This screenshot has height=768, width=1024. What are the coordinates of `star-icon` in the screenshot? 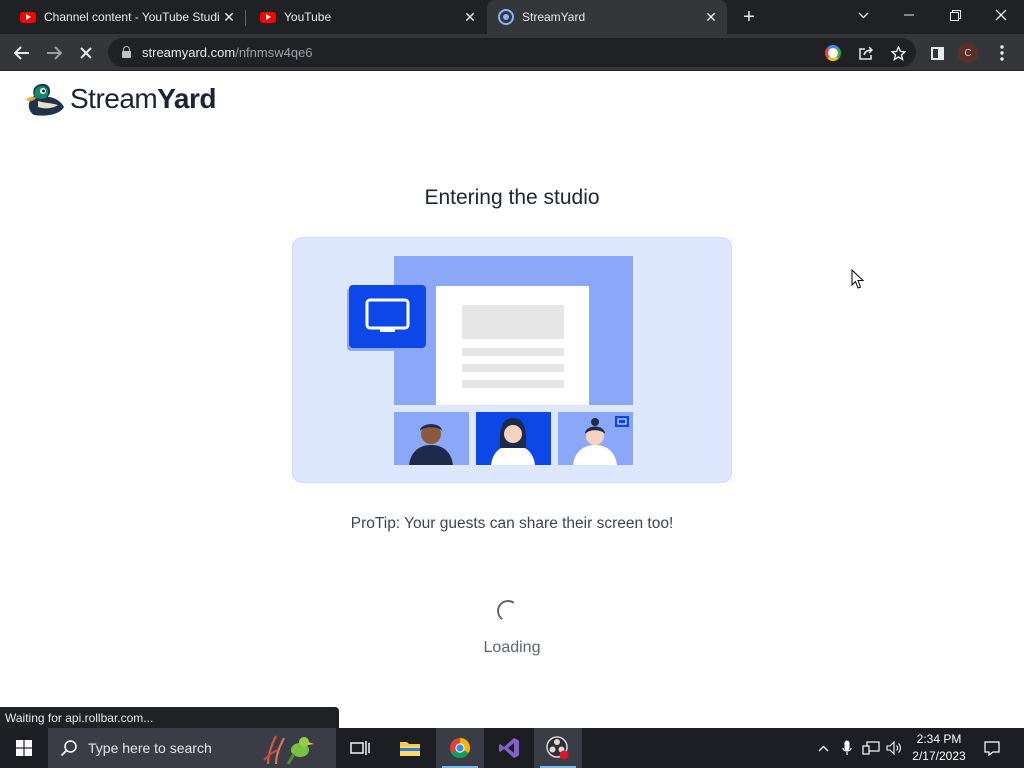 It's located at (898, 53).